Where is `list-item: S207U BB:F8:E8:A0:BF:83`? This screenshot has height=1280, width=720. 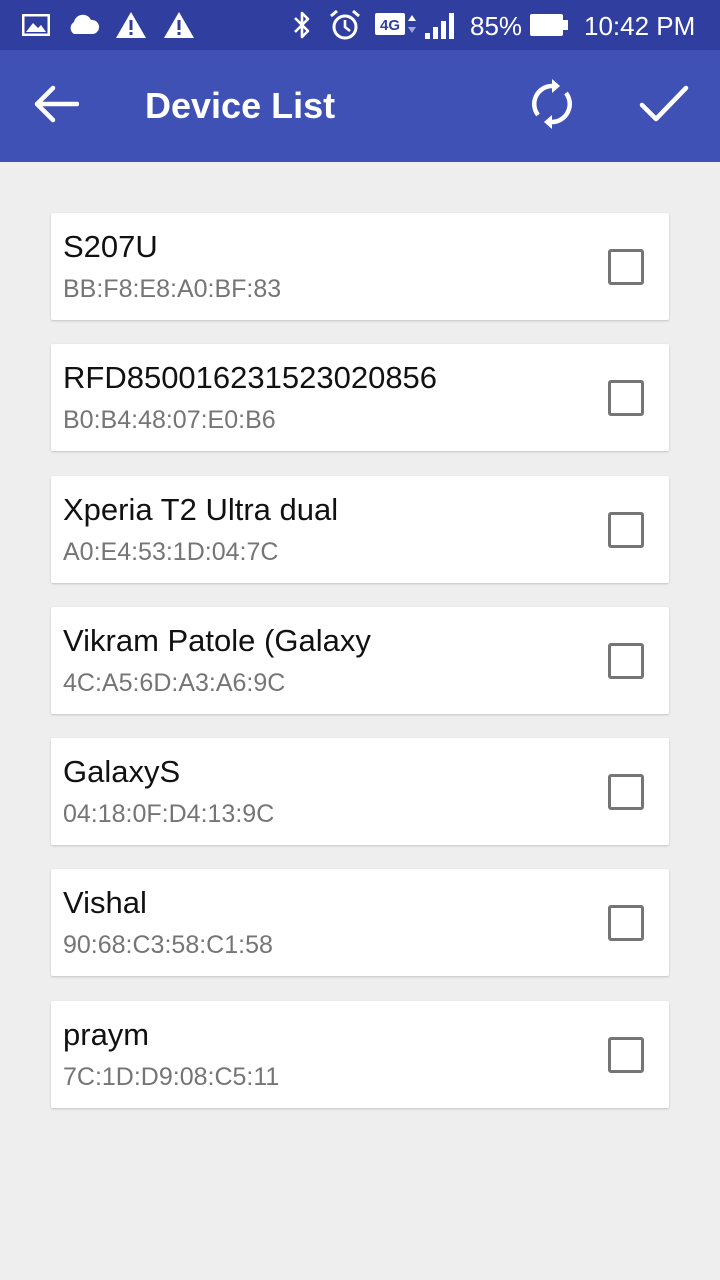
list-item: S207U BB:F8:E8:A0:BF:83 is located at coordinates (360, 266).